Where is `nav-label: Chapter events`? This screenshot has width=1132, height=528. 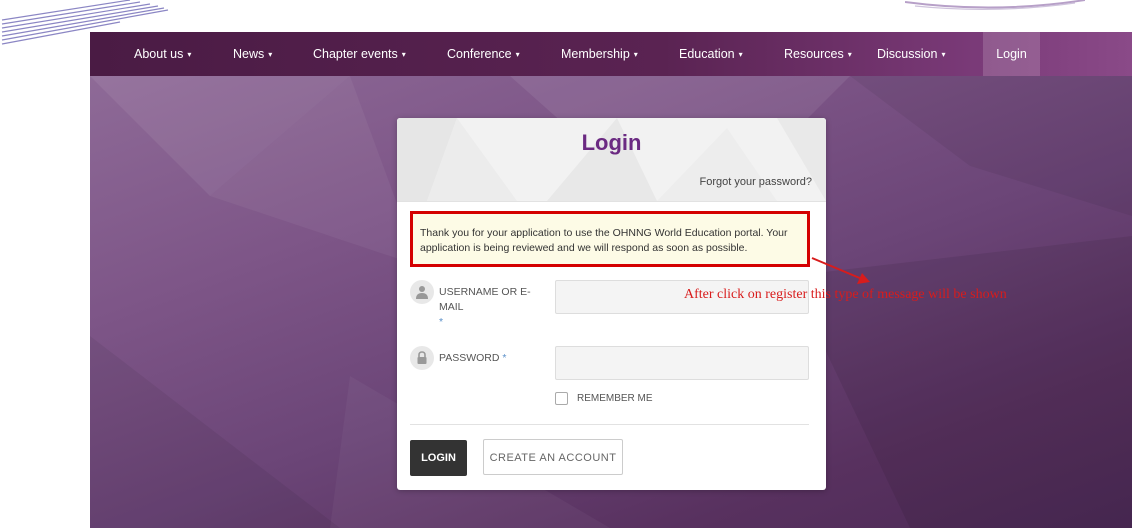
nav-label: Chapter events is located at coordinates (355, 54).